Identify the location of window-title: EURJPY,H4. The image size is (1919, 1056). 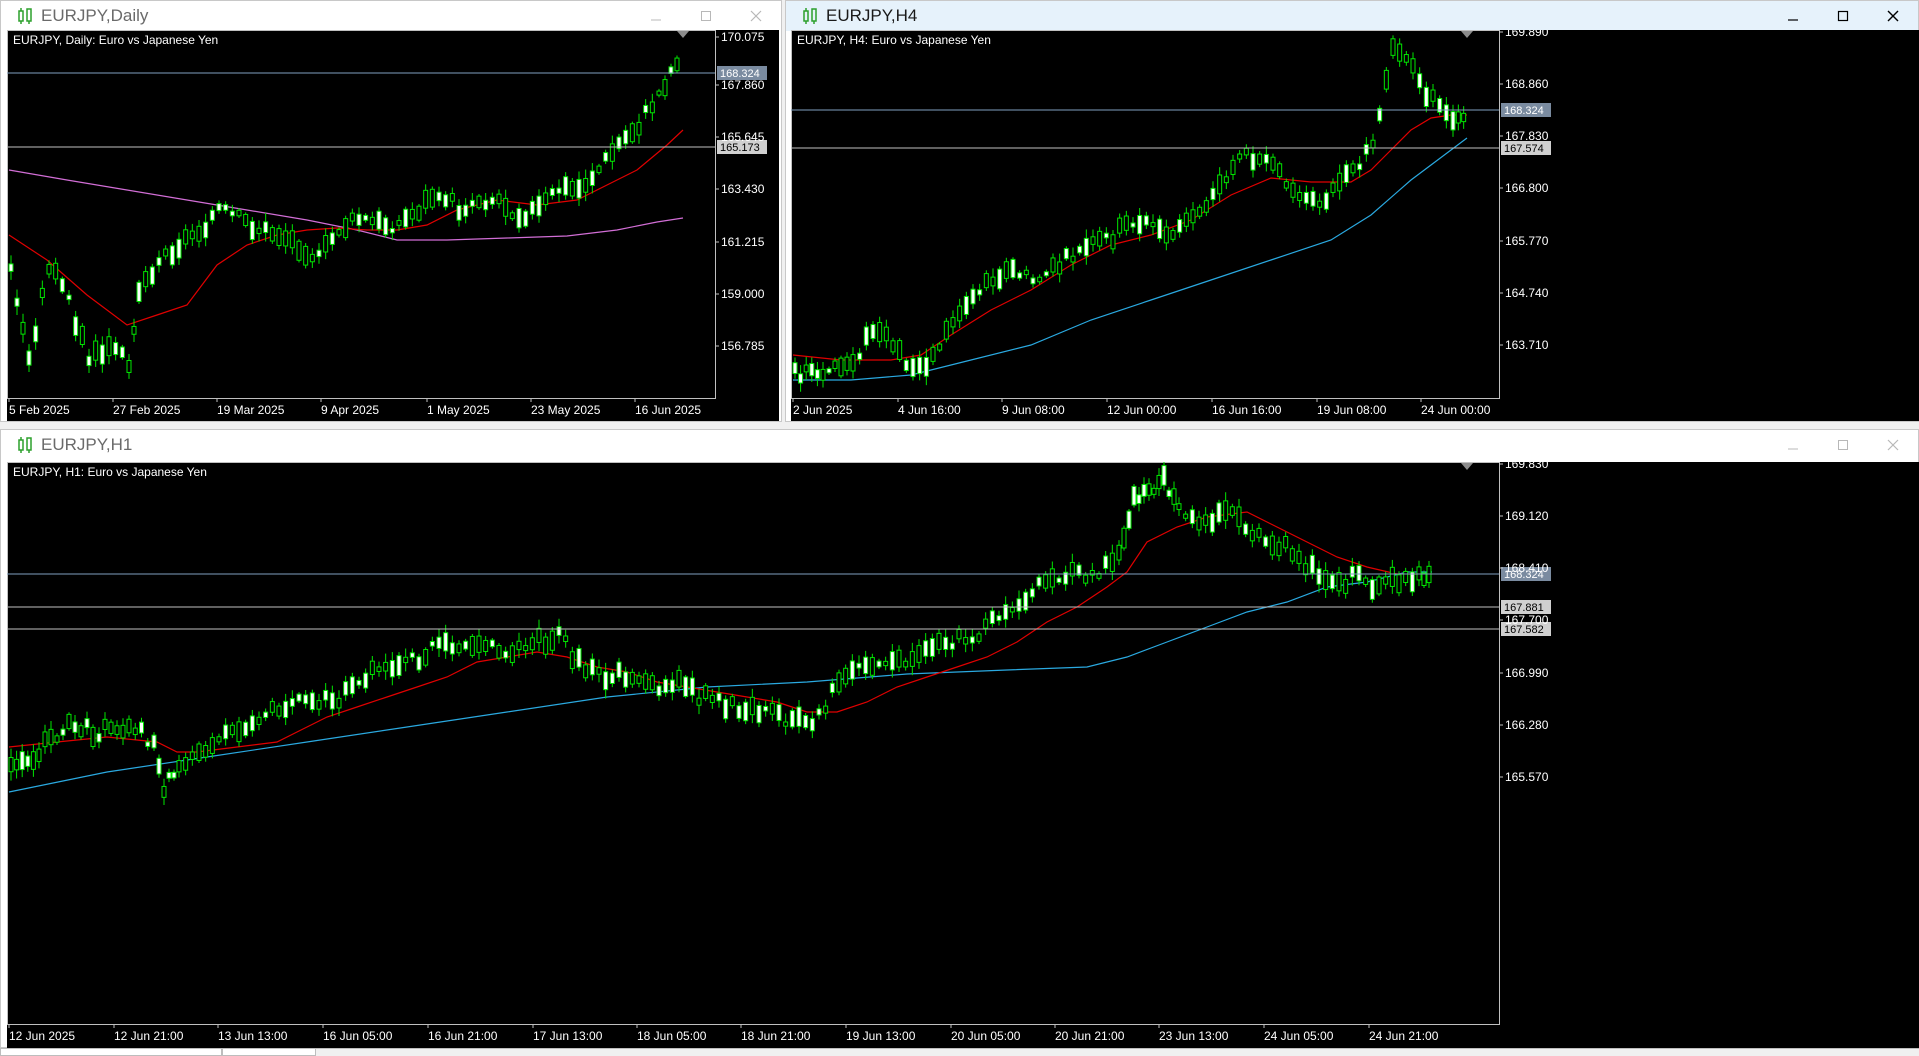
(872, 15).